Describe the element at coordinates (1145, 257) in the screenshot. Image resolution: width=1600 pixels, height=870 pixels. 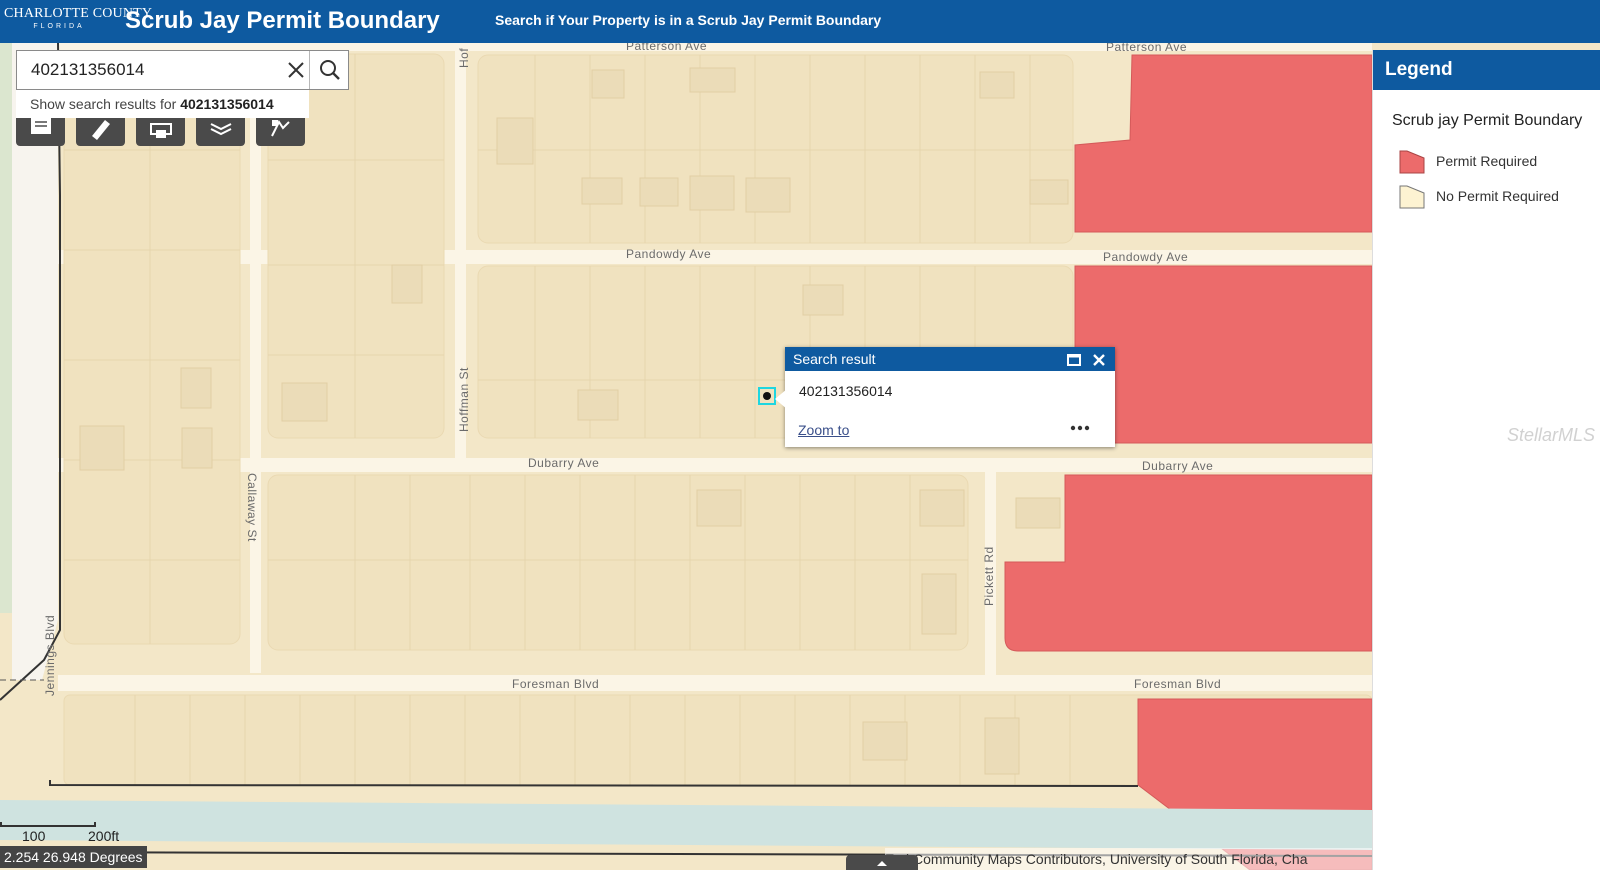
I see `road-label-pandowdy-right: Pandowdy Ave` at that location.